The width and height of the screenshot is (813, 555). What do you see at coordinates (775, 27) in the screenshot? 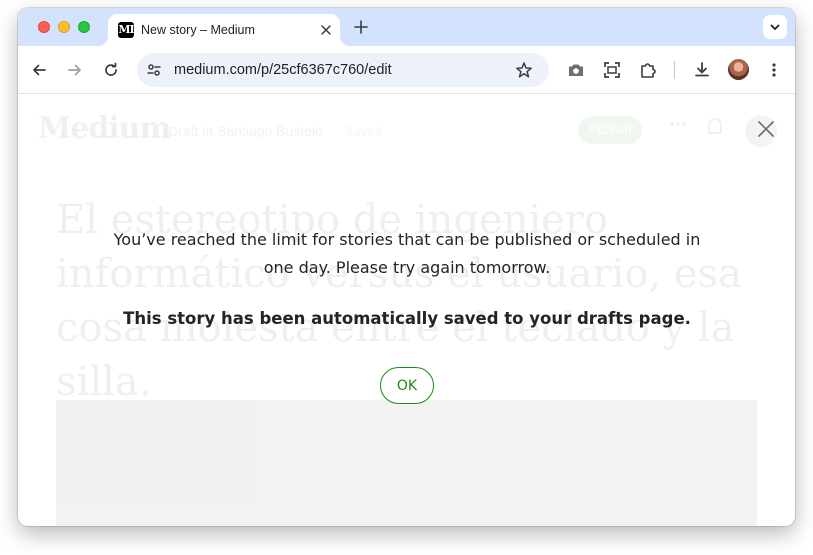
I see `tab-search-chevron-down-icon` at bounding box center [775, 27].